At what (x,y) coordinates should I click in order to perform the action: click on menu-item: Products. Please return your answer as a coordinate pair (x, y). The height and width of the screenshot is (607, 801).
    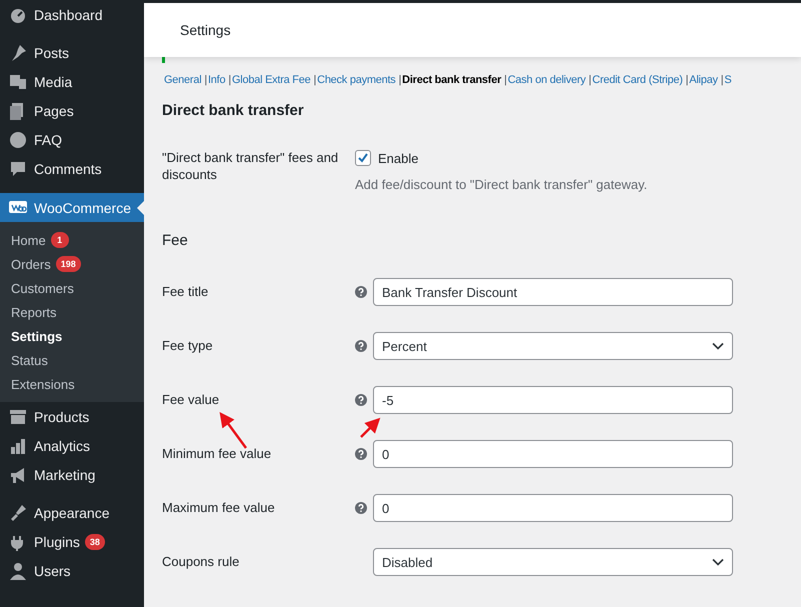
    Looking at the image, I should click on (72, 416).